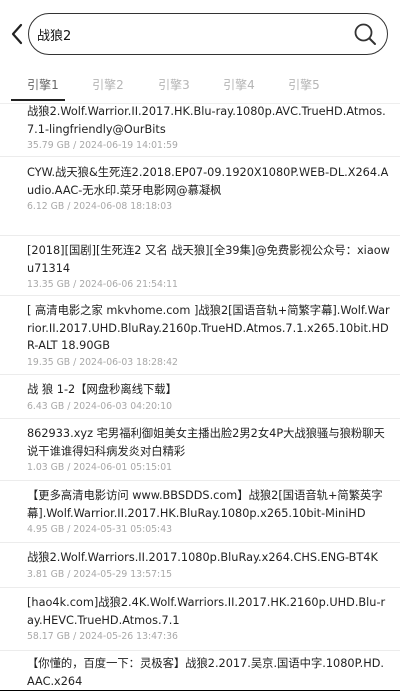 Image resolution: width=400 pixels, height=691 pixels. Describe the element at coordinates (194, 34) in the screenshot. I see `search-input` at that location.